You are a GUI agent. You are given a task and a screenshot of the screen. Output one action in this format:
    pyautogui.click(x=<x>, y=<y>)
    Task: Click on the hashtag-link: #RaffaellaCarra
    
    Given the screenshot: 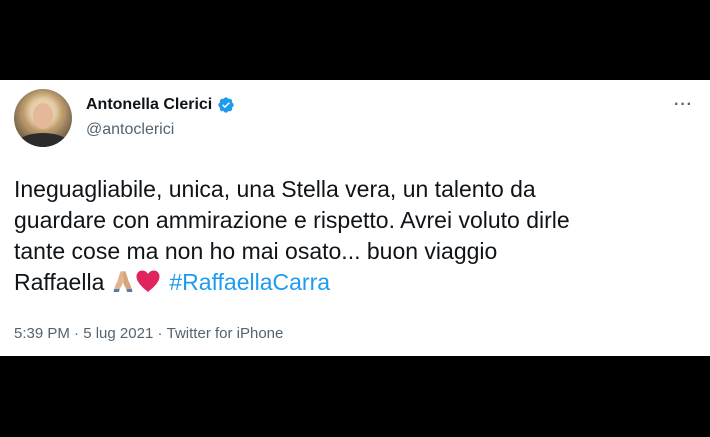 What is the action you would take?
    pyautogui.click(x=249, y=282)
    